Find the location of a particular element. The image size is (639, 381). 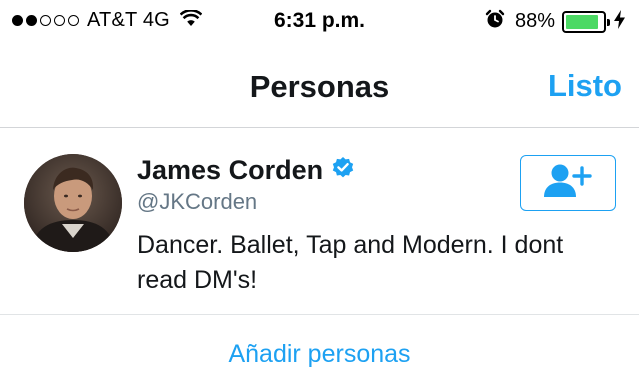

done-button: Listo is located at coordinates (585, 86).